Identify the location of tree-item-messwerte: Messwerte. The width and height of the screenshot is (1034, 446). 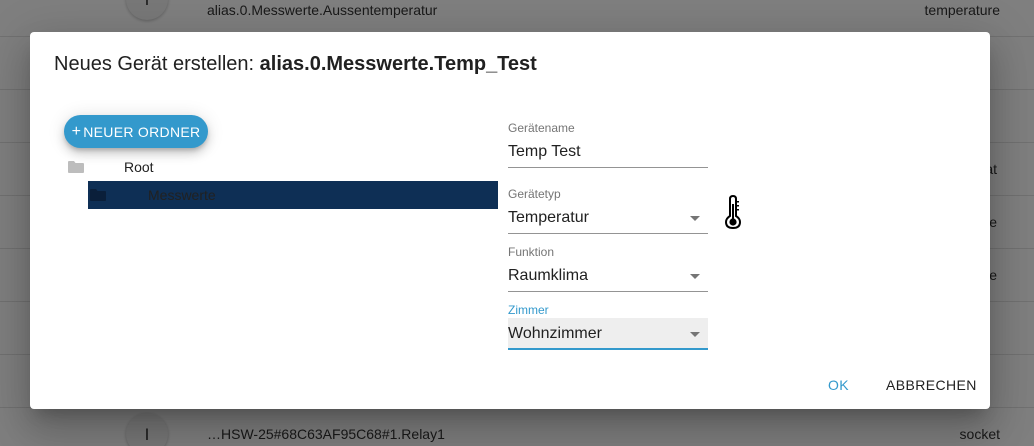
(293, 195).